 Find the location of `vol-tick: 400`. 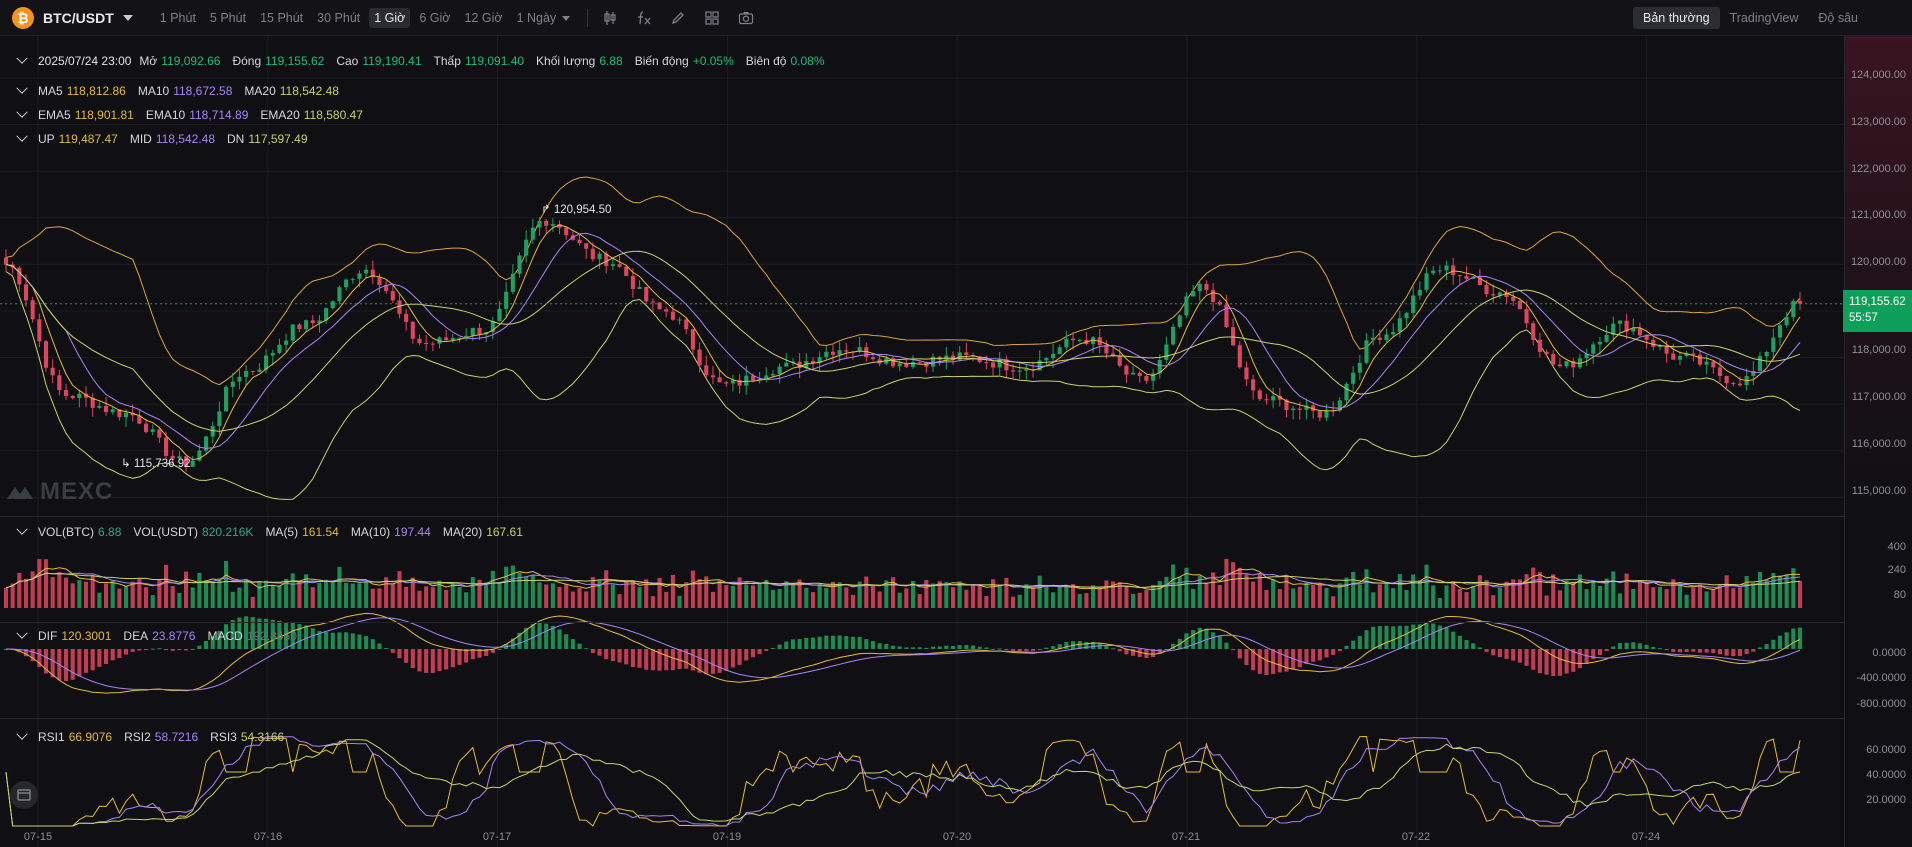

vol-tick: 400 is located at coordinates (1896, 547).